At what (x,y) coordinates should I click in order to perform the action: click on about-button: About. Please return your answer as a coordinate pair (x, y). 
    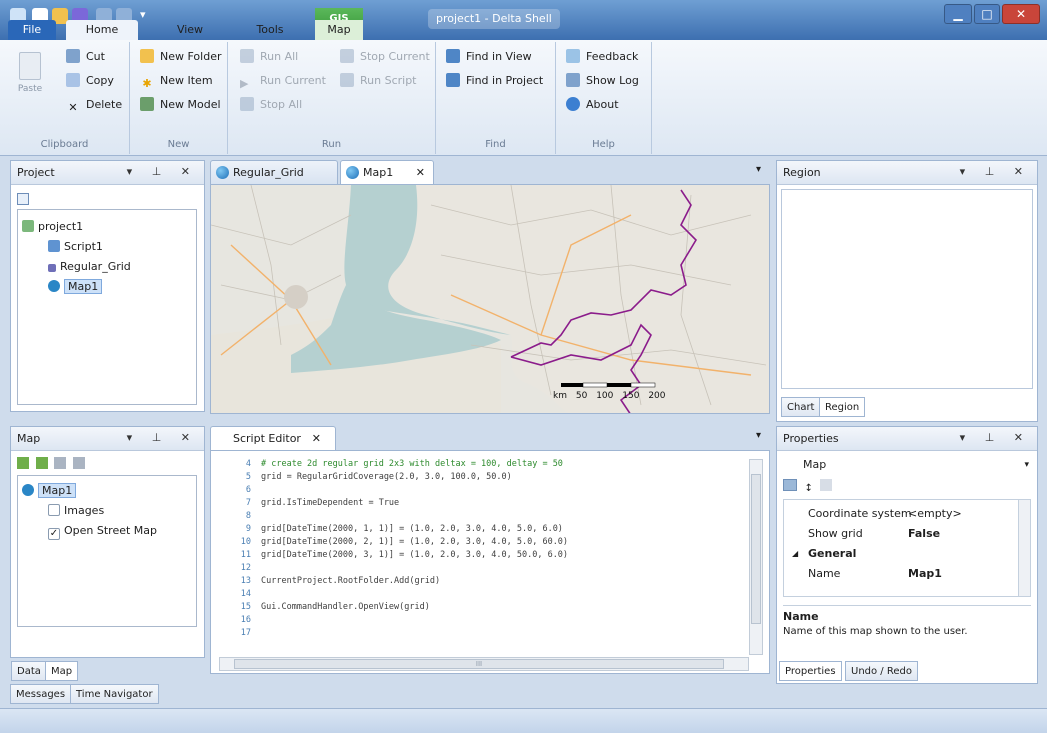
    Looking at the image, I should click on (592, 105).